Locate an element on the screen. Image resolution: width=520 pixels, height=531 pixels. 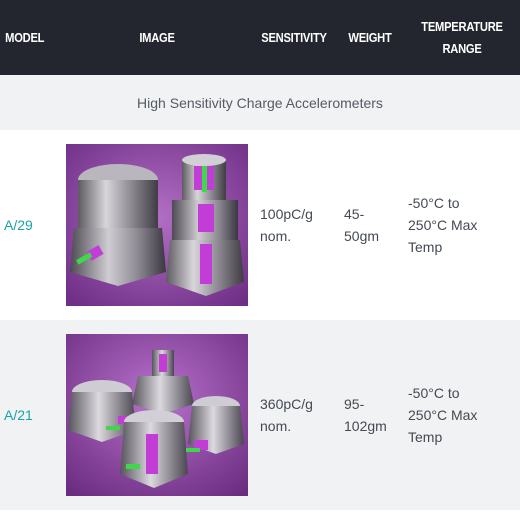
section-title: High Sensitivity Charge Accelerometers is located at coordinates (260, 102).